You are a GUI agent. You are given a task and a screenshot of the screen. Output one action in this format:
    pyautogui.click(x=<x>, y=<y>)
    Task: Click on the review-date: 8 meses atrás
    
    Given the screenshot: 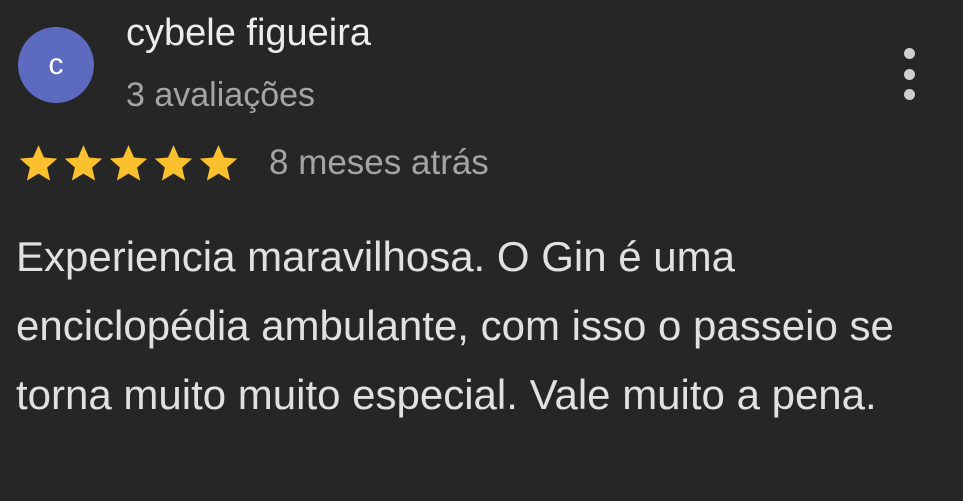 What is the action you would take?
    pyautogui.click(x=379, y=162)
    